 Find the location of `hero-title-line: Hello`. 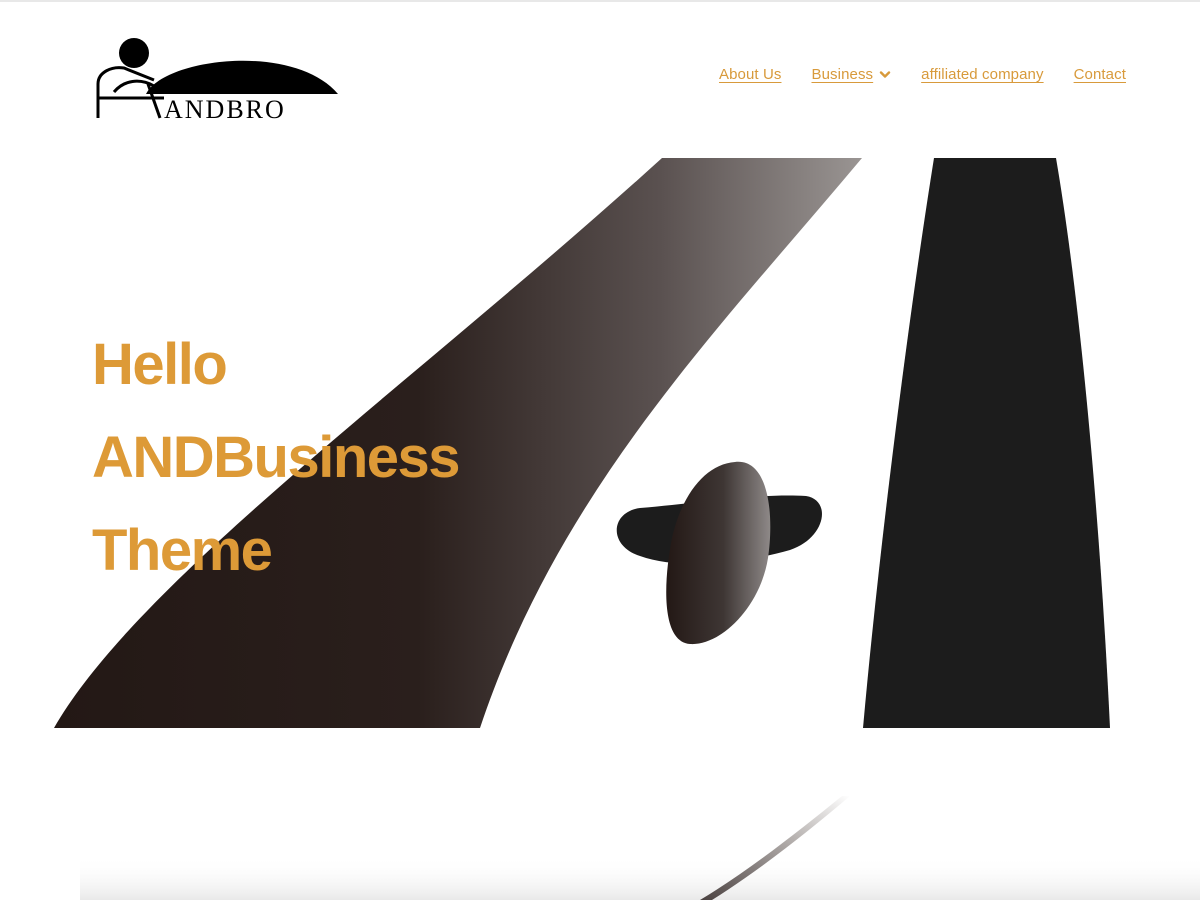

hero-title-line: Hello is located at coordinates (160, 364).